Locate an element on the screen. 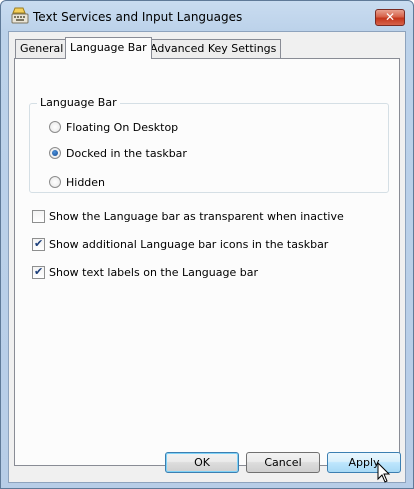  radio-selected-dot is located at coordinates (55, 153).